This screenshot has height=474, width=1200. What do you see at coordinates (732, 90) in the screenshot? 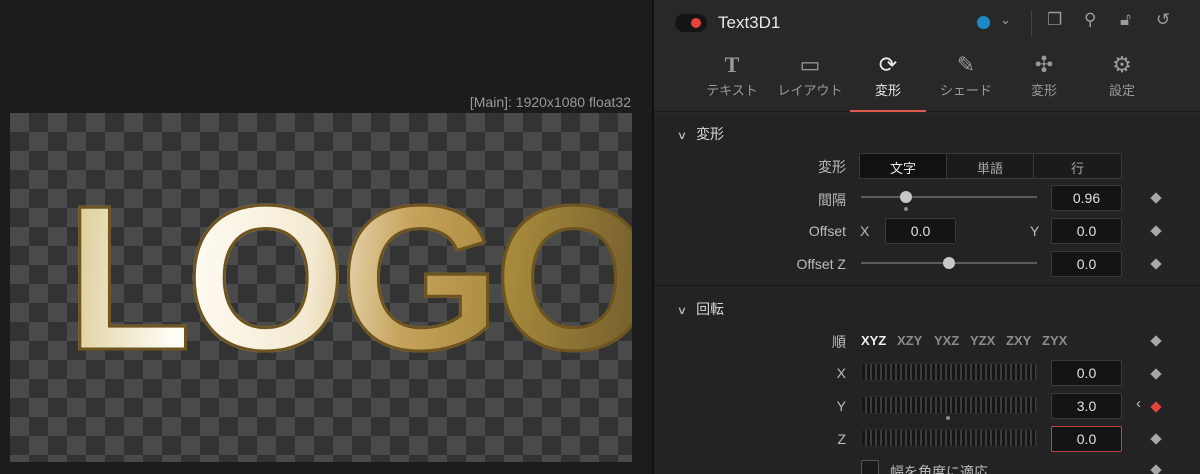
I see `tab-label: テキスト` at bounding box center [732, 90].